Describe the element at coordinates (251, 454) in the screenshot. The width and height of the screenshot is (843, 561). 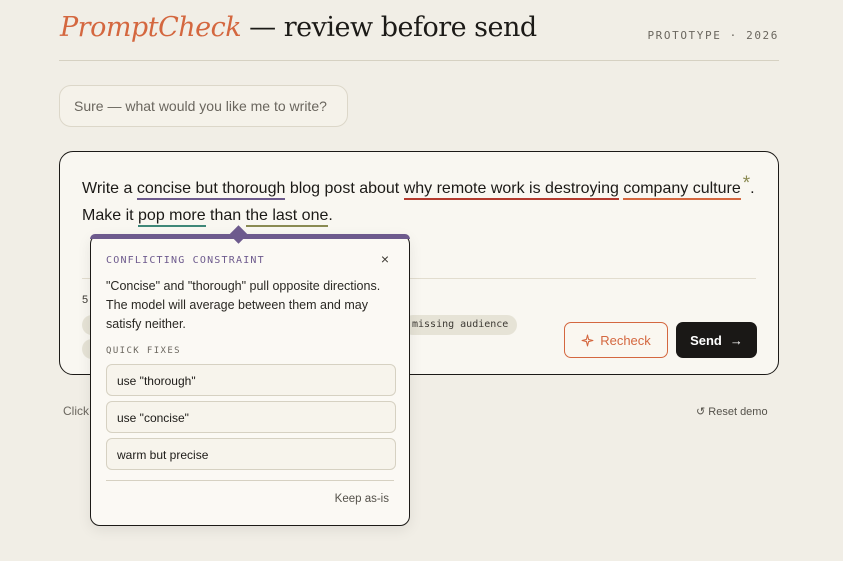
I see `quick-fix-button: warm but precise` at that location.